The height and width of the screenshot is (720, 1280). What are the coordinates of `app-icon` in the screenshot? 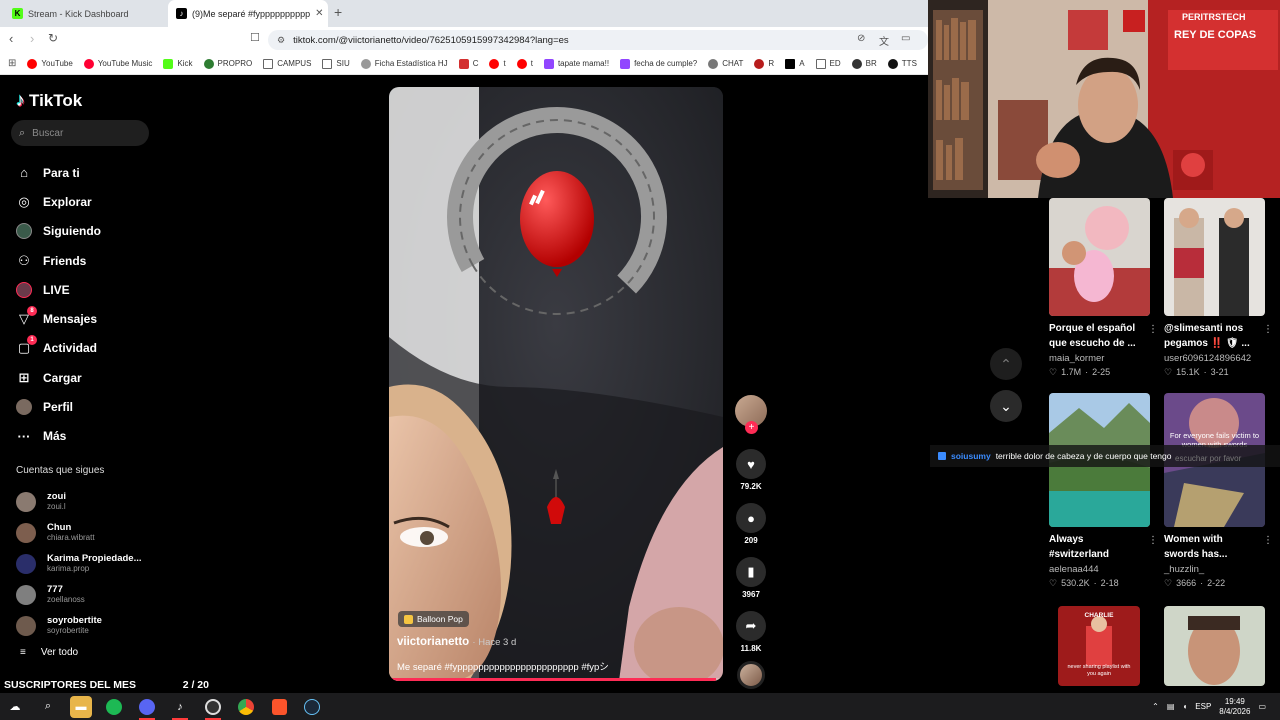 It's located at (892, 63).